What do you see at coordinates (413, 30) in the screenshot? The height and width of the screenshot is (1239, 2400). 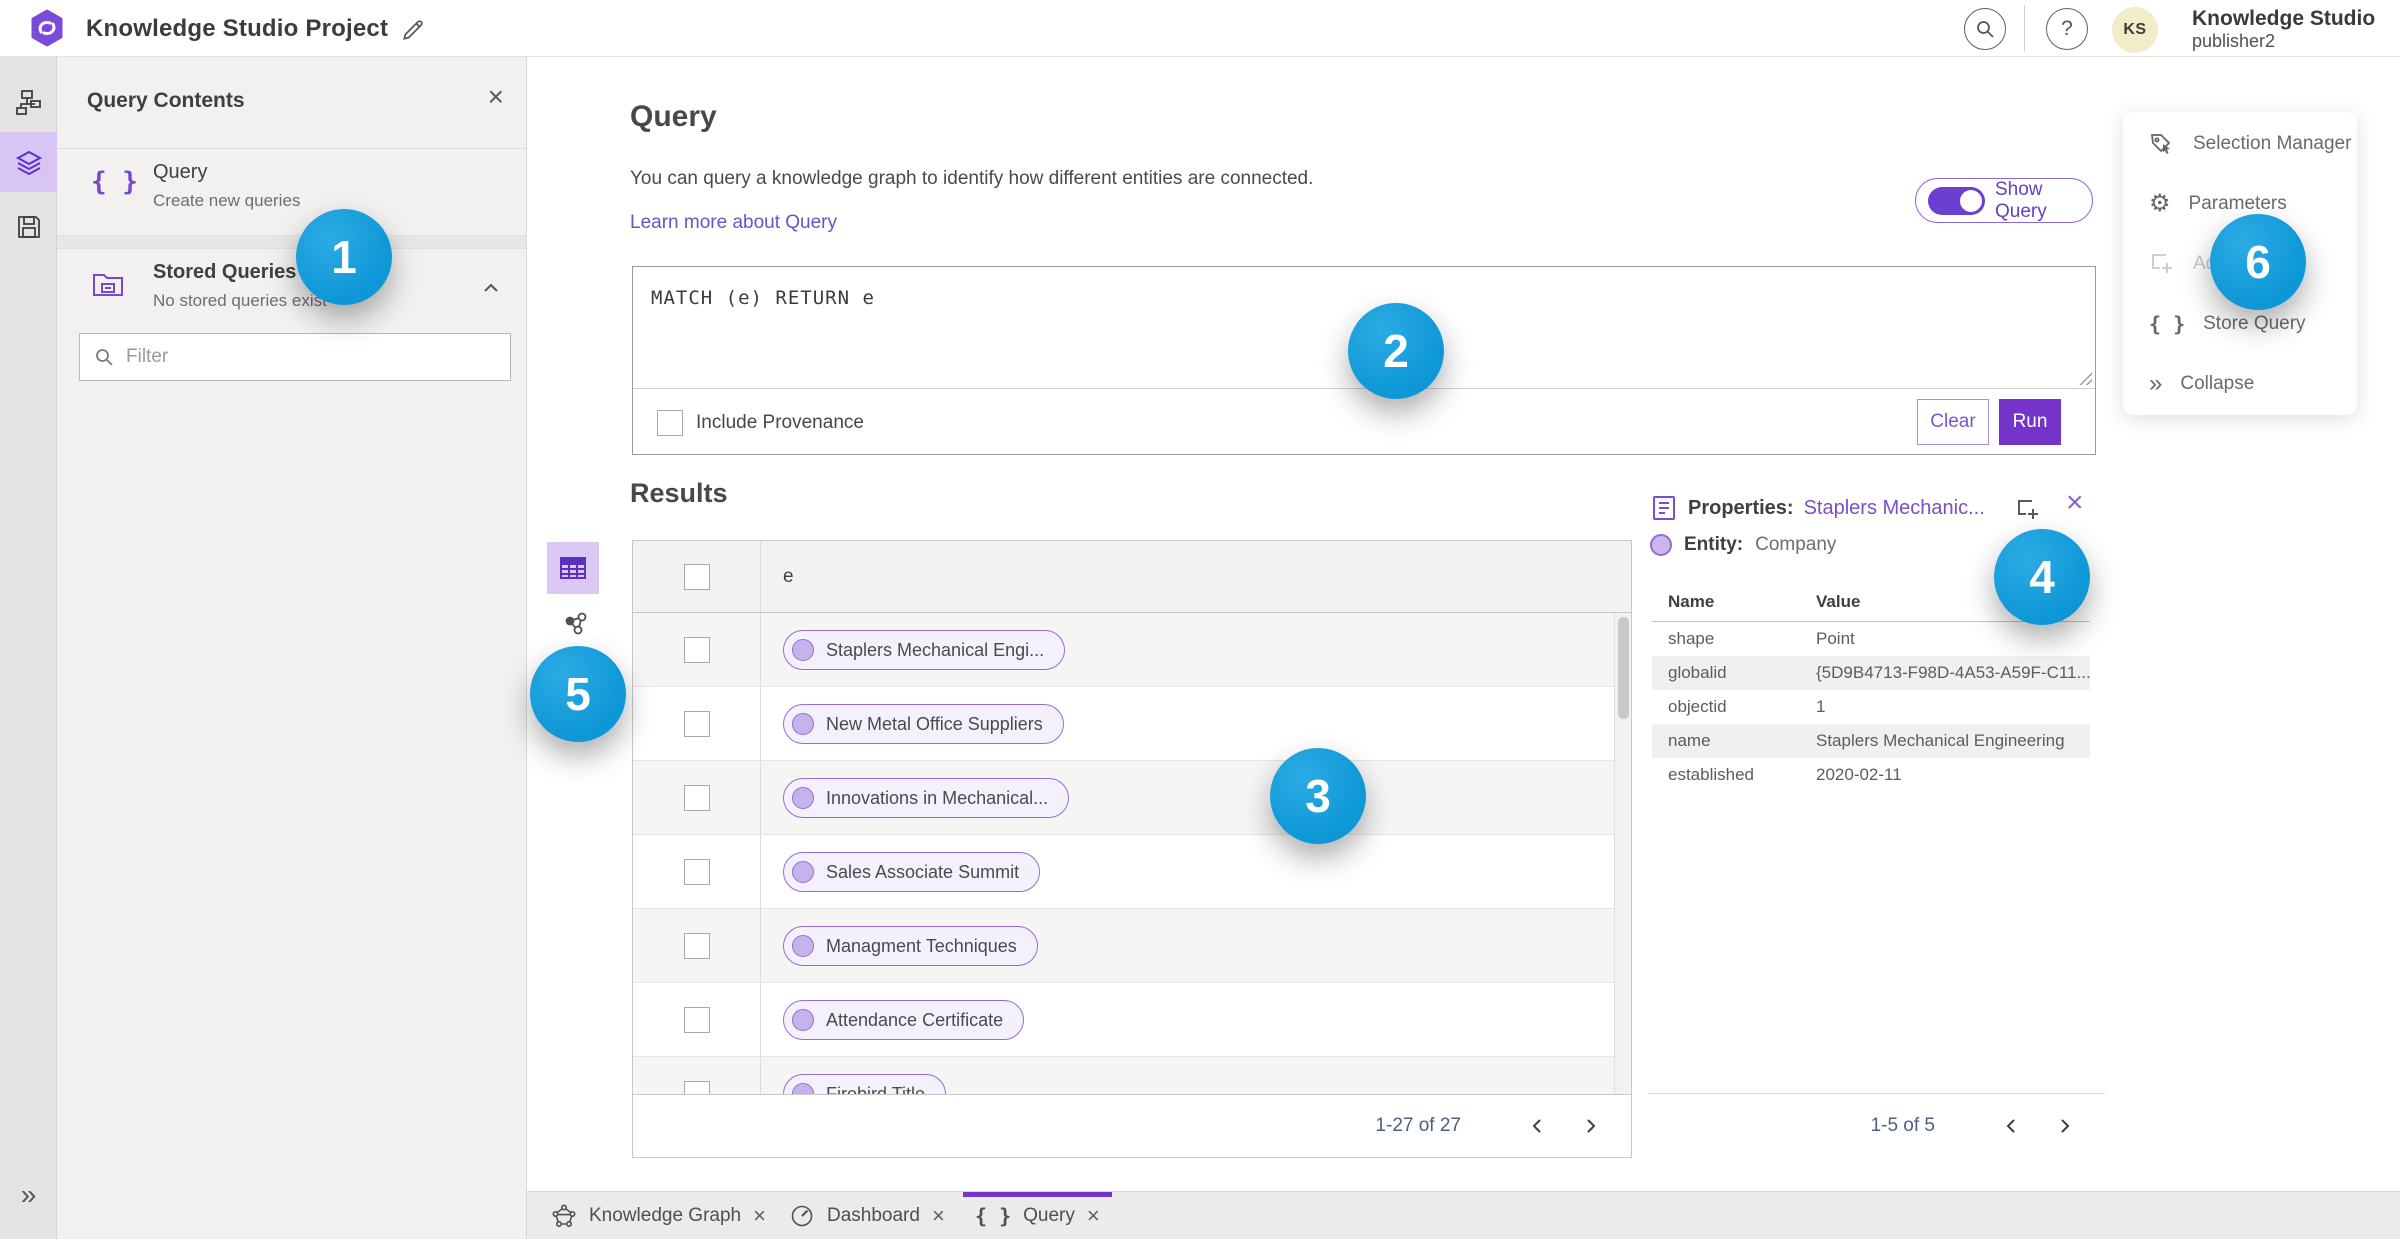 I see `edit-title-pencil-icon` at bounding box center [413, 30].